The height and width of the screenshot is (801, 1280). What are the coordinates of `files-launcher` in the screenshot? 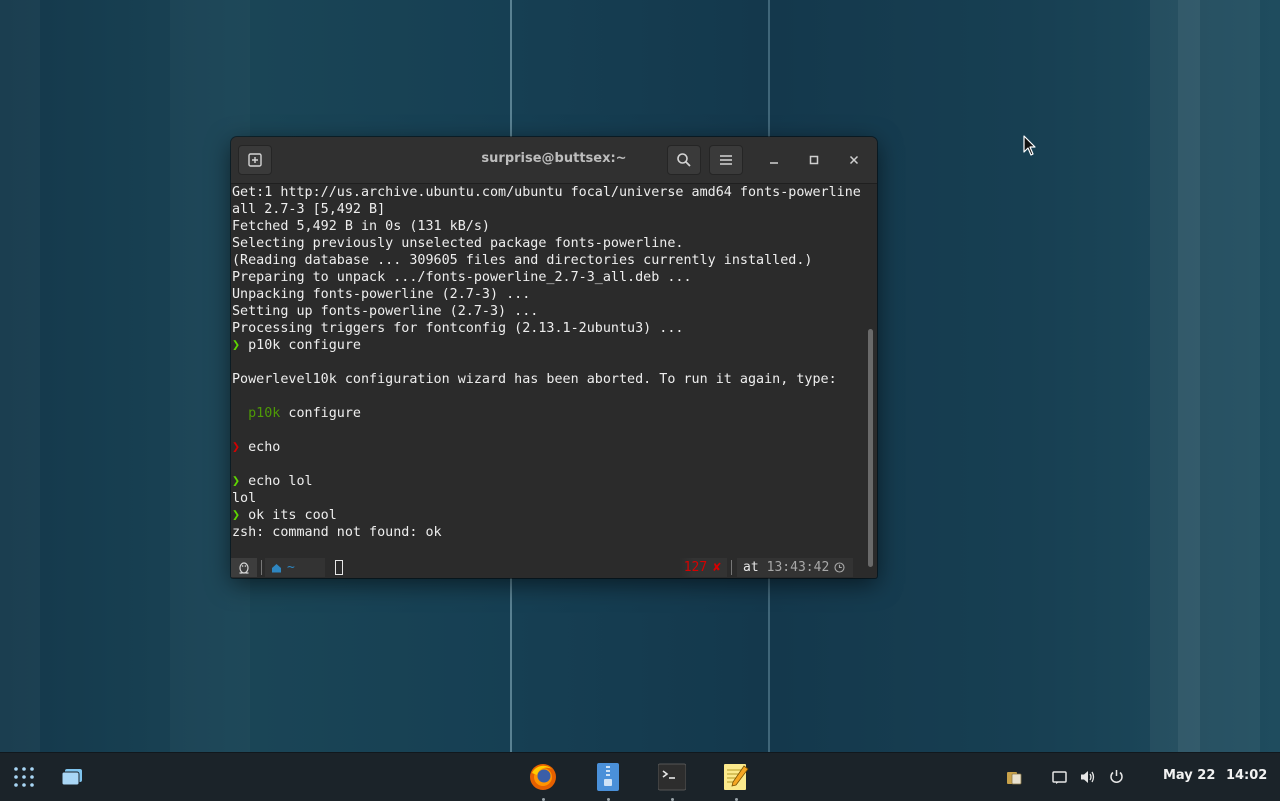 It's located at (608, 777).